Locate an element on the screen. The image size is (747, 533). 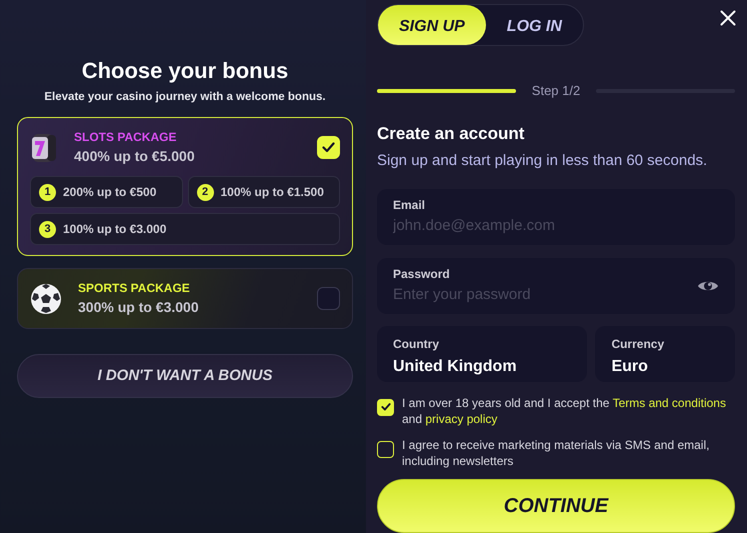
consent-text: I am over 18 years old and I accept the Terms and conditions and privacy policy is located at coordinates (564, 410).